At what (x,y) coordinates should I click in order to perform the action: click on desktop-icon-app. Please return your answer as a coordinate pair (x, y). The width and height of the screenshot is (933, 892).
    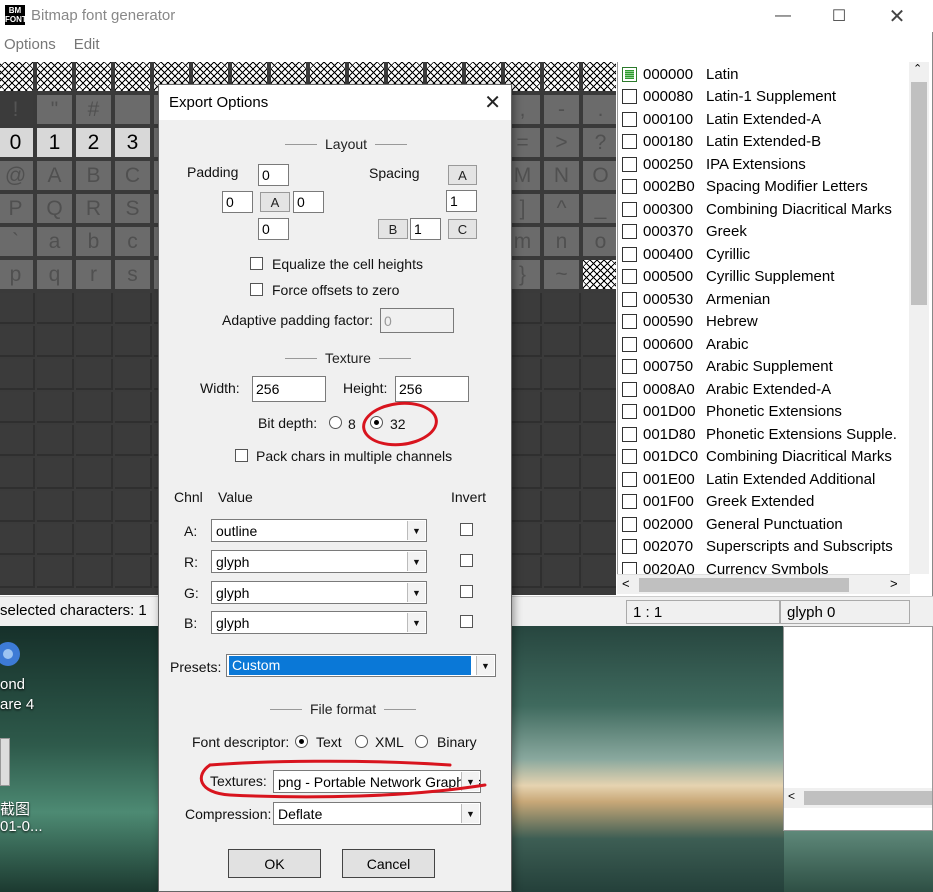
    Looking at the image, I should click on (13, 651).